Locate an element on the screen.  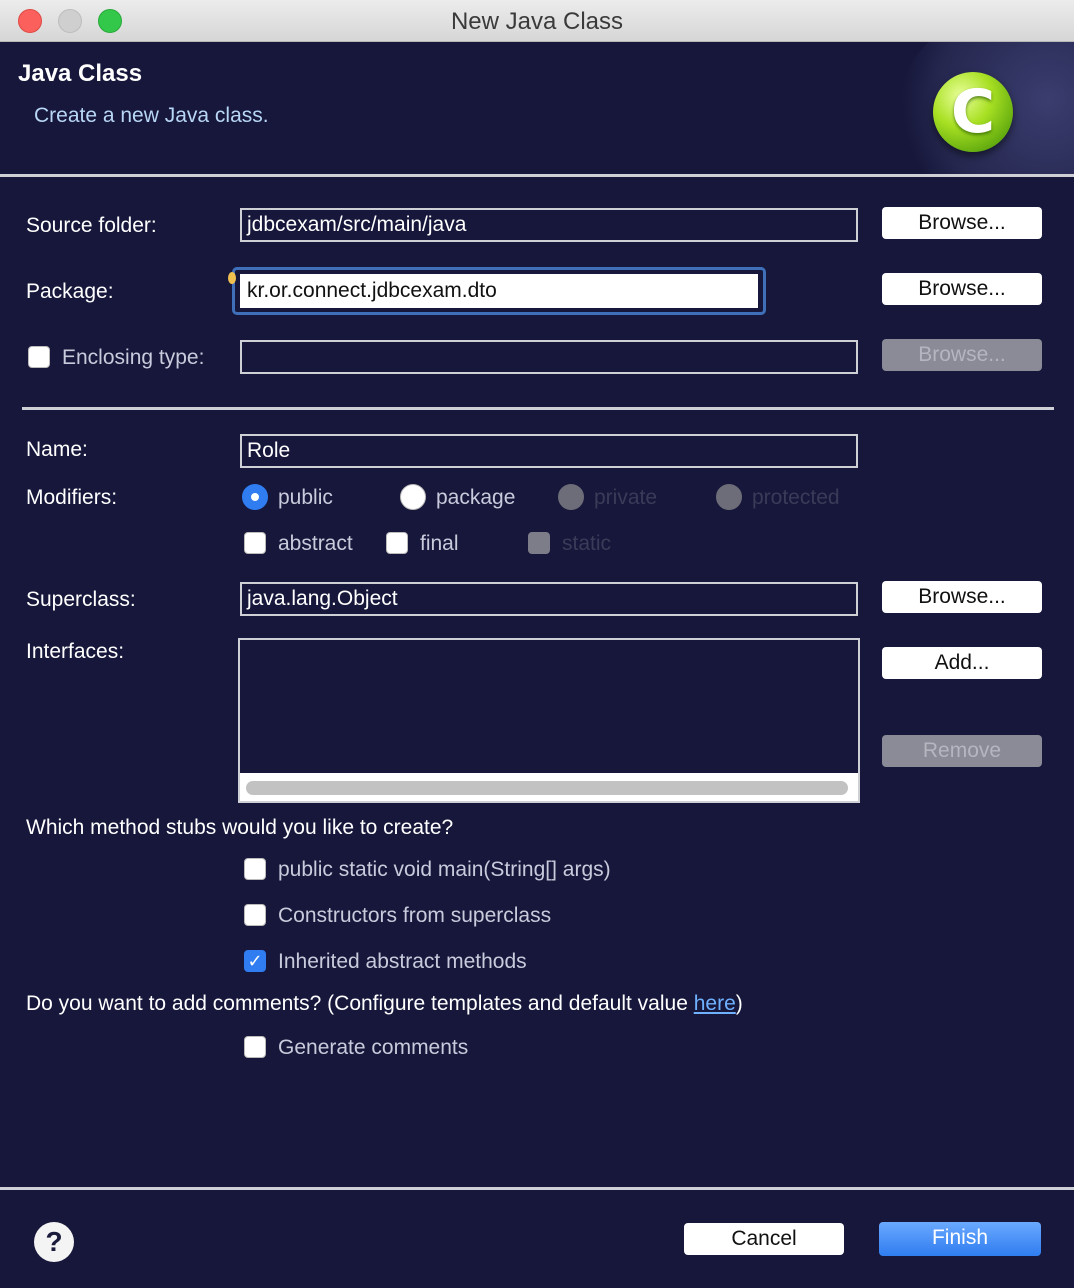
enclosing-type-checkbox is located at coordinates (39, 357).